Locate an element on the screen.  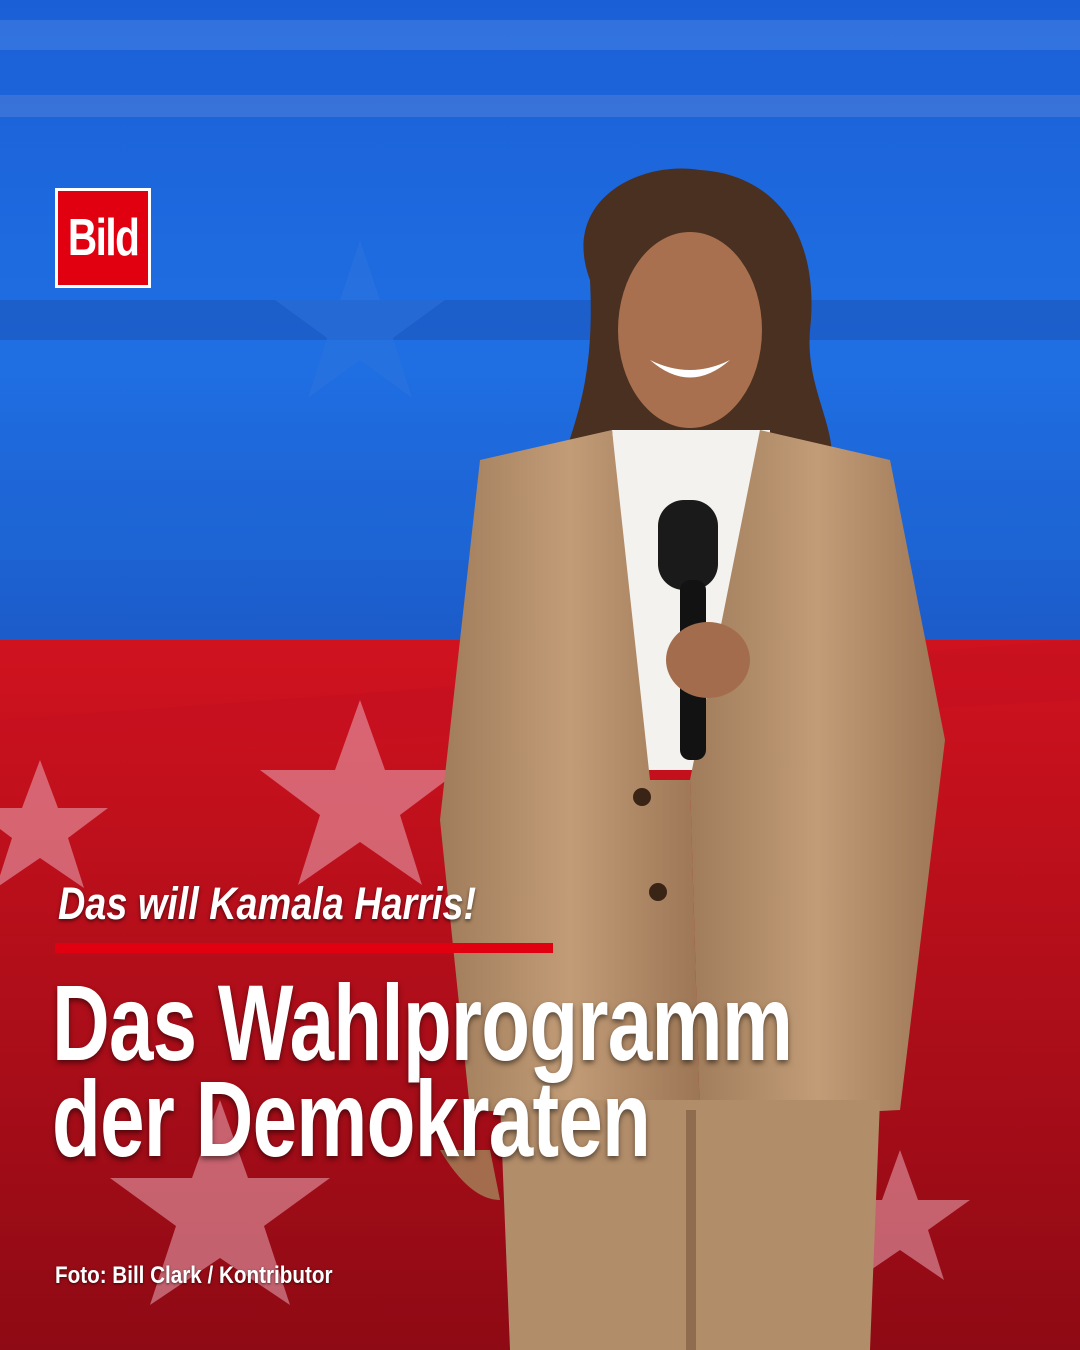
headline: Das Wahlprogramm der Demokraten is located at coordinates (459, 1070).